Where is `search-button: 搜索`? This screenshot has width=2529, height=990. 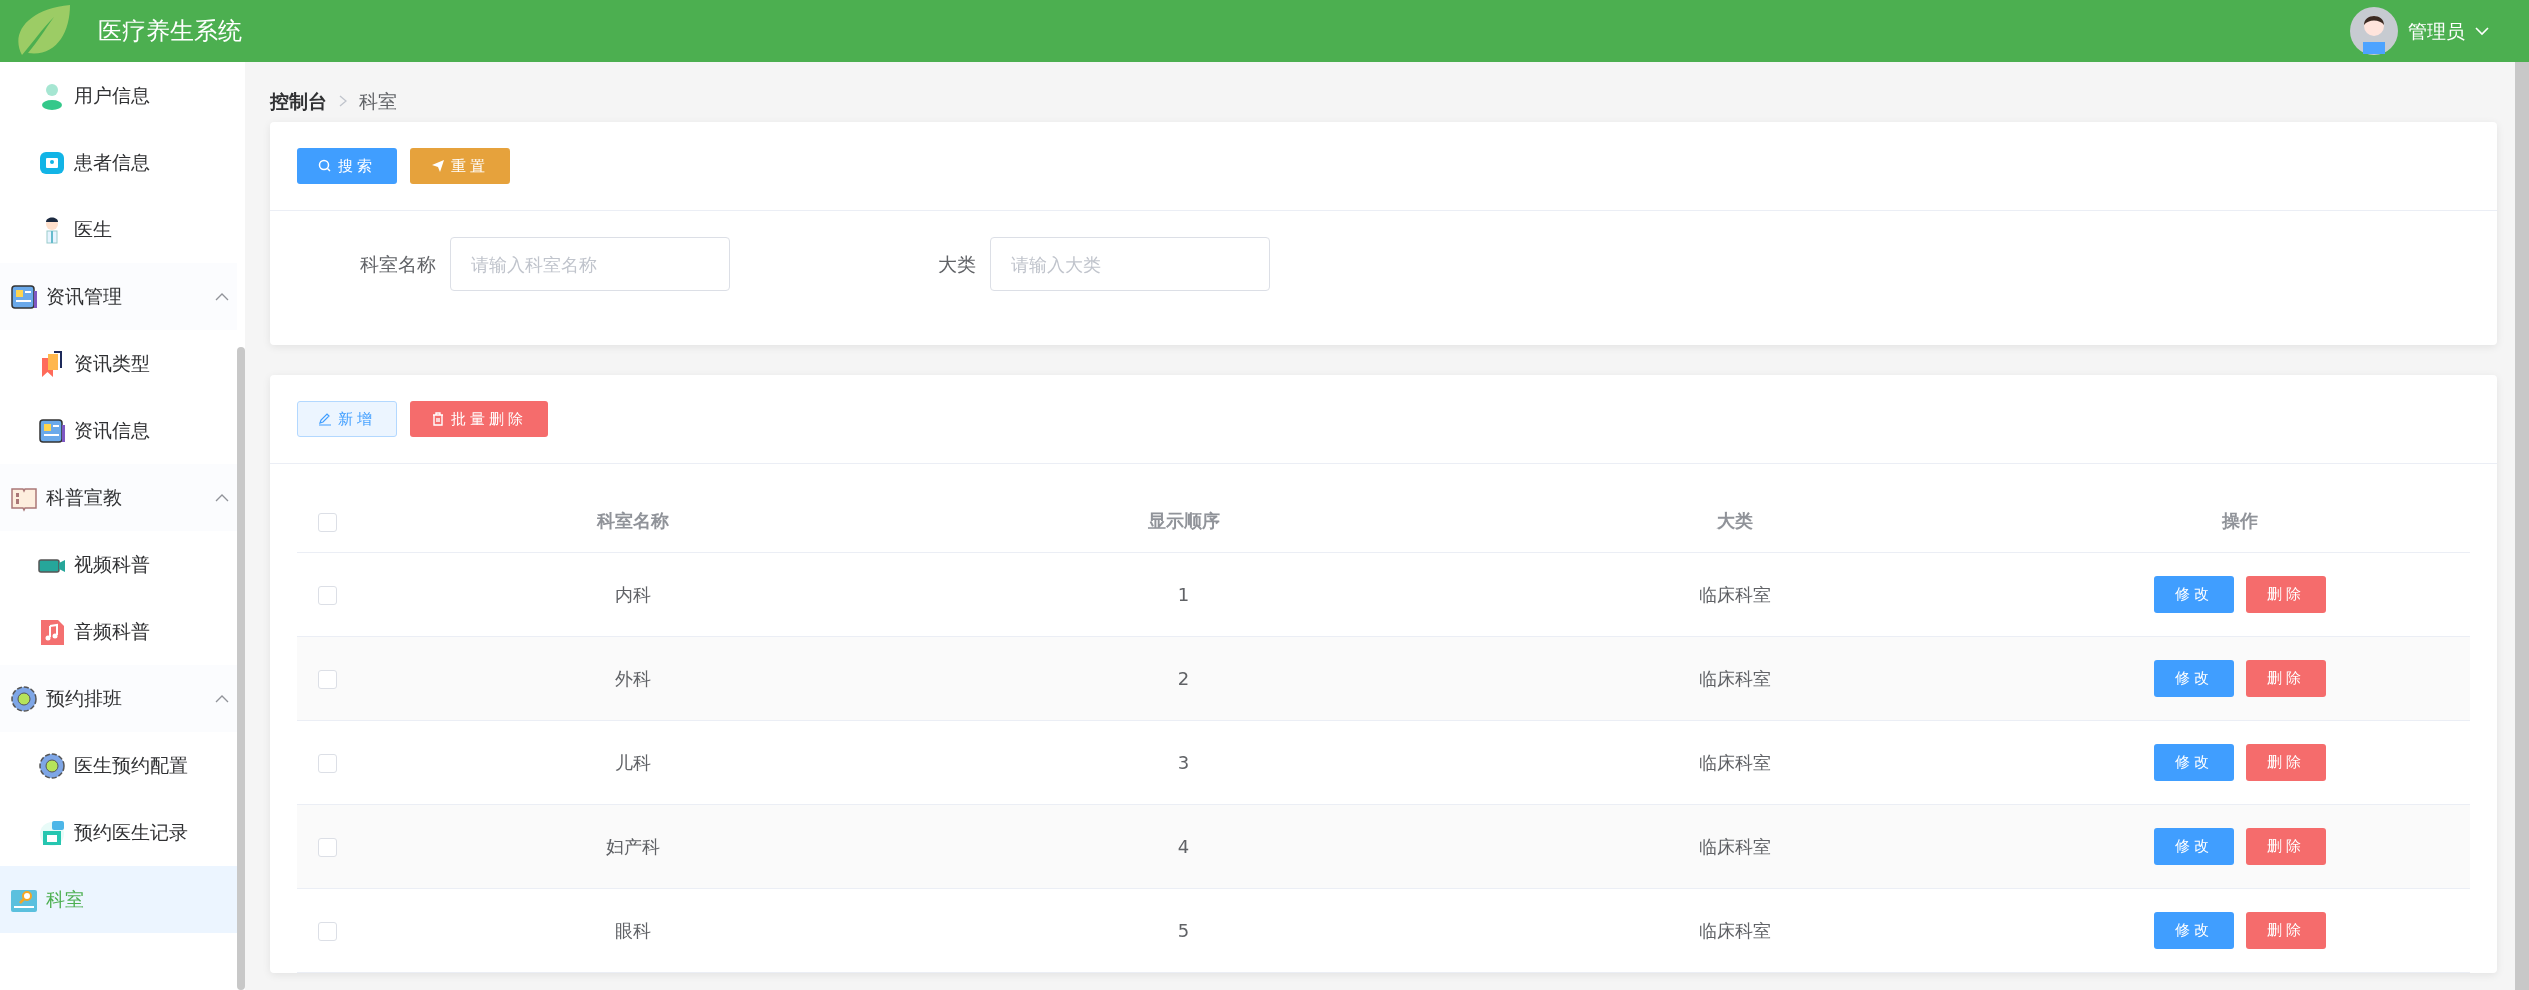
search-button: 搜索 is located at coordinates (347, 166).